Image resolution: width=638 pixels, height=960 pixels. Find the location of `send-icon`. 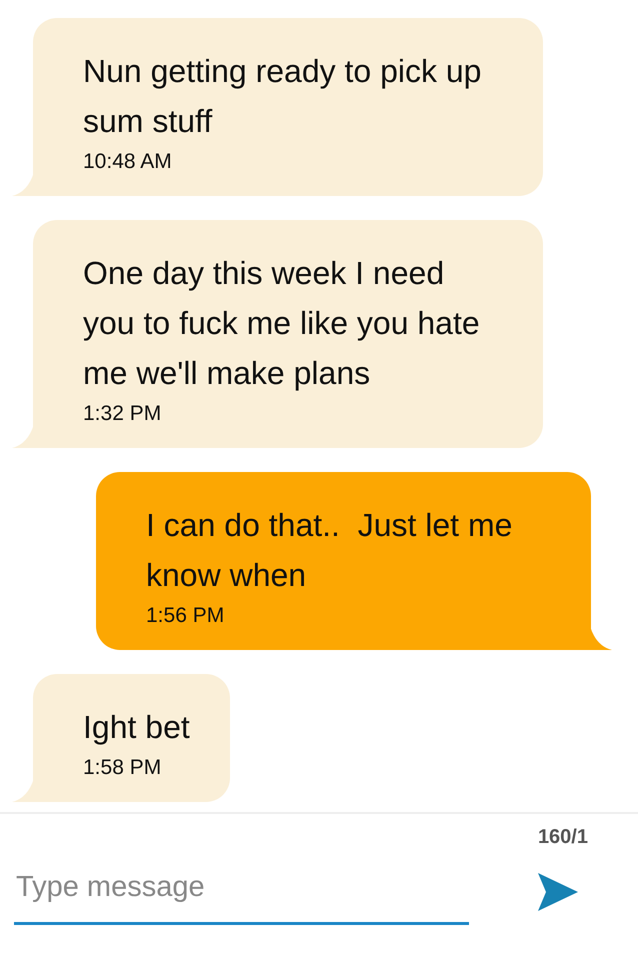

send-icon is located at coordinates (558, 892).